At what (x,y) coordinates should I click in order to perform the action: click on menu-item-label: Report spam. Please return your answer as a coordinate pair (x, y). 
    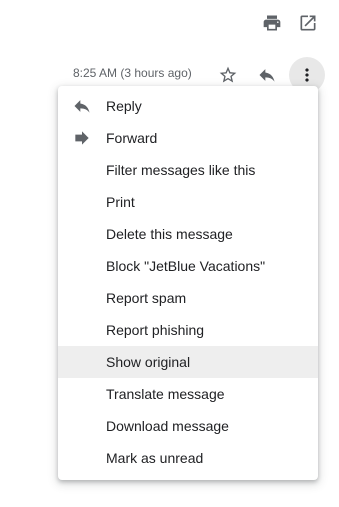
    Looking at the image, I should click on (146, 298).